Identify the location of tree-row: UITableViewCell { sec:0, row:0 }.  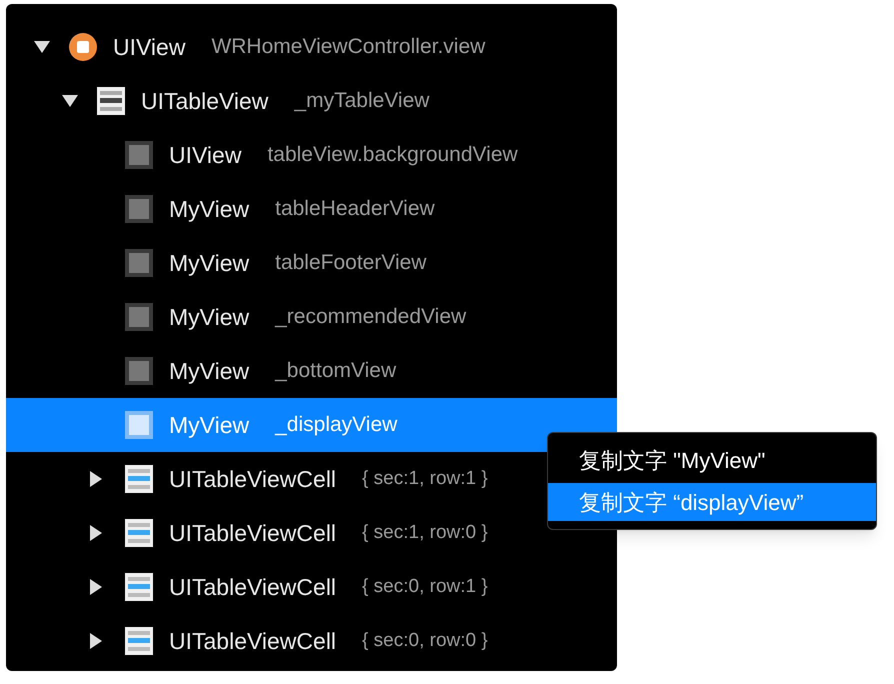
(247, 641).